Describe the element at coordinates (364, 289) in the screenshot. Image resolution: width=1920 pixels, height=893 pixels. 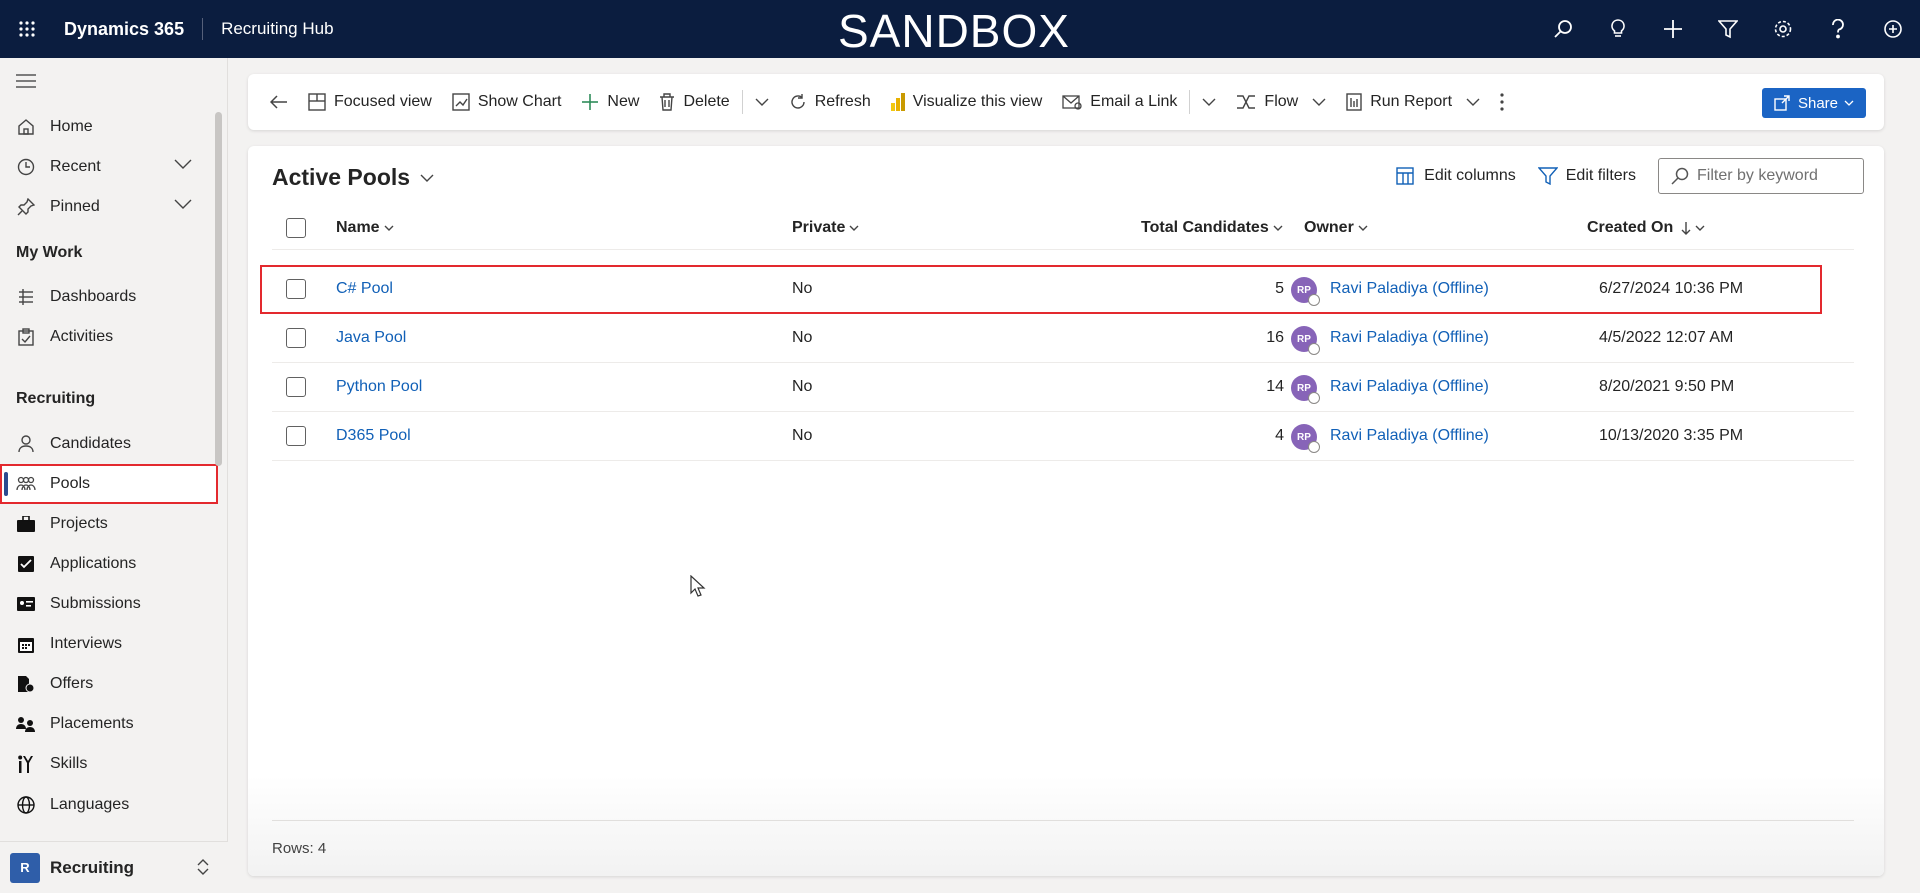
I see `pool-name-link: C# Pool` at that location.